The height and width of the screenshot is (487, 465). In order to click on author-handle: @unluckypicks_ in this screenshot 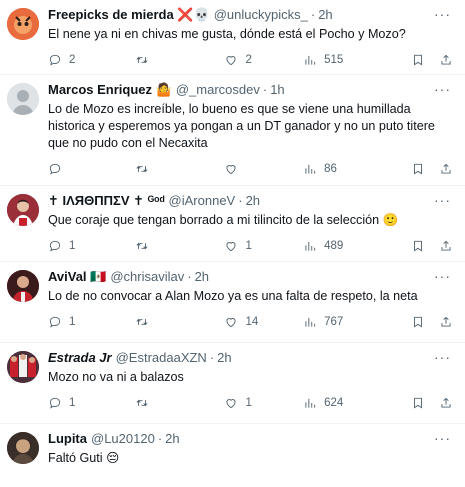, I will do `click(261, 15)`.